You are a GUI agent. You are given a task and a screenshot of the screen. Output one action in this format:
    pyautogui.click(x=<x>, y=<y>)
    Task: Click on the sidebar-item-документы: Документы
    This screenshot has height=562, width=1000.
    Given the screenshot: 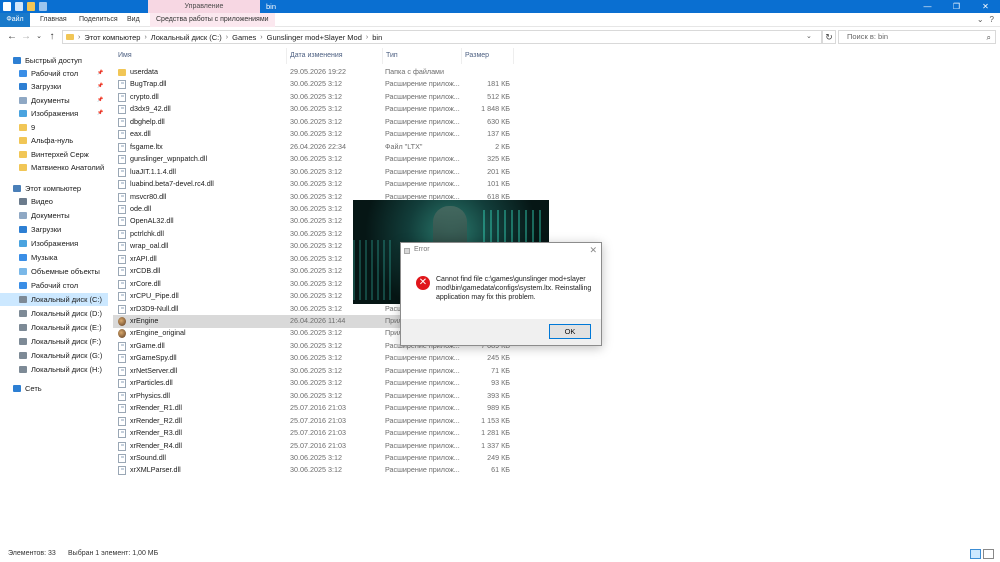 What is the action you would take?
    pyautogui.click(x=54, y=215)
    